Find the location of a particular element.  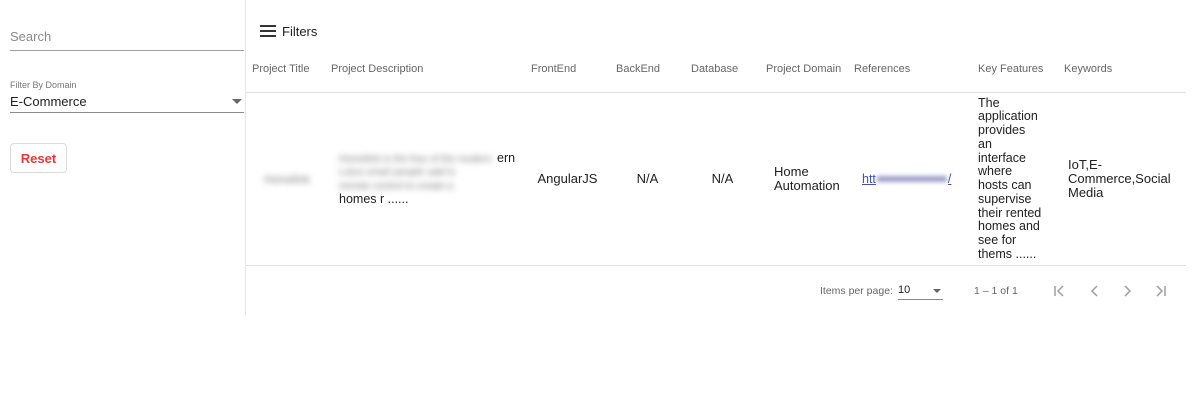

last-page-icon is located at coordinates (1161, 291).